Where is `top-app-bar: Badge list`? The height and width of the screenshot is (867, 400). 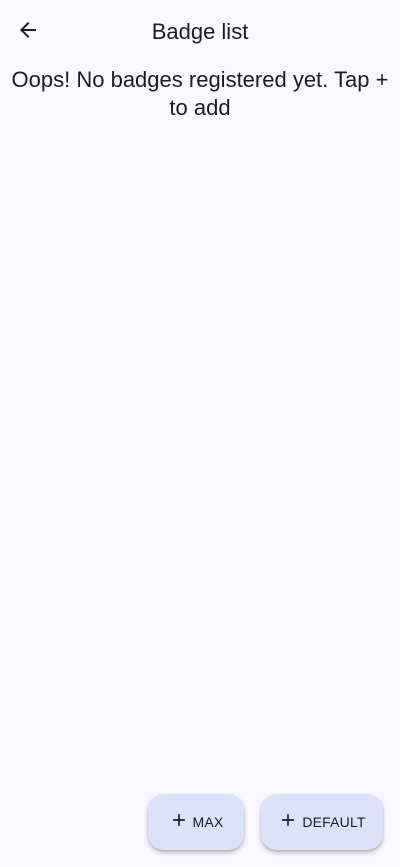
top-app-bar: Badge list is located at coordinates (200, 32).